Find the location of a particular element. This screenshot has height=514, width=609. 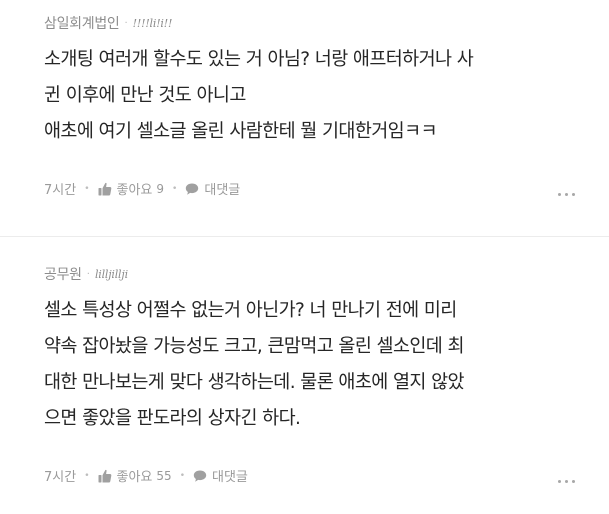

comment-line: 으면 좋았을 판도라의 상자긴 하다. is located at coordinates (172, 418).